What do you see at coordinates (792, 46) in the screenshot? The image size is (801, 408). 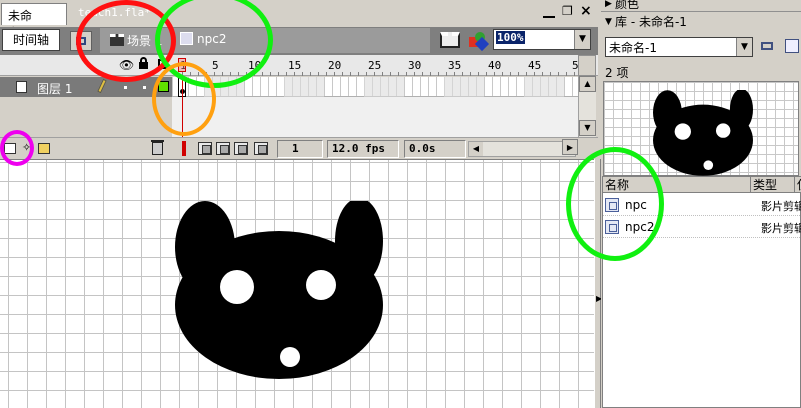 I see `new-library-panel-icon` at bounding box center [792, 46].